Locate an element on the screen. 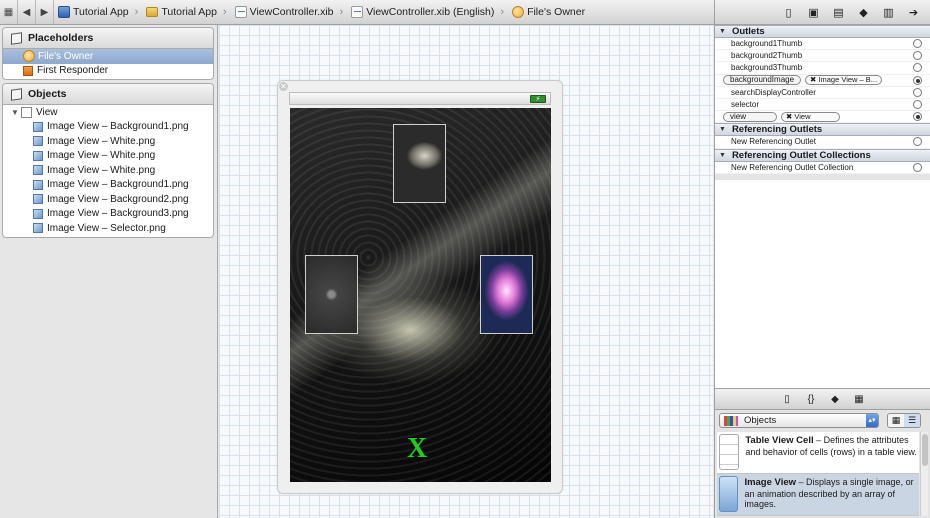 The image size is (930, 518). outlet-row: selector is located at coordinates (822, 105).